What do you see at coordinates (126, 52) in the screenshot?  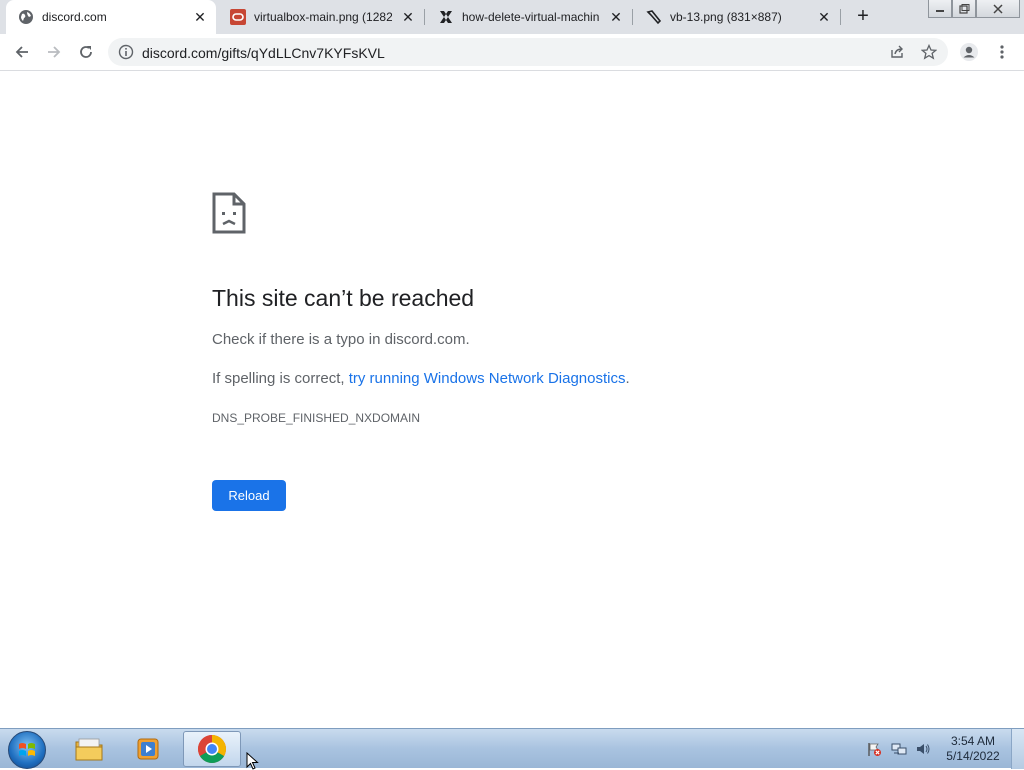 I see `info-icon` at bounding box center [126, 52].